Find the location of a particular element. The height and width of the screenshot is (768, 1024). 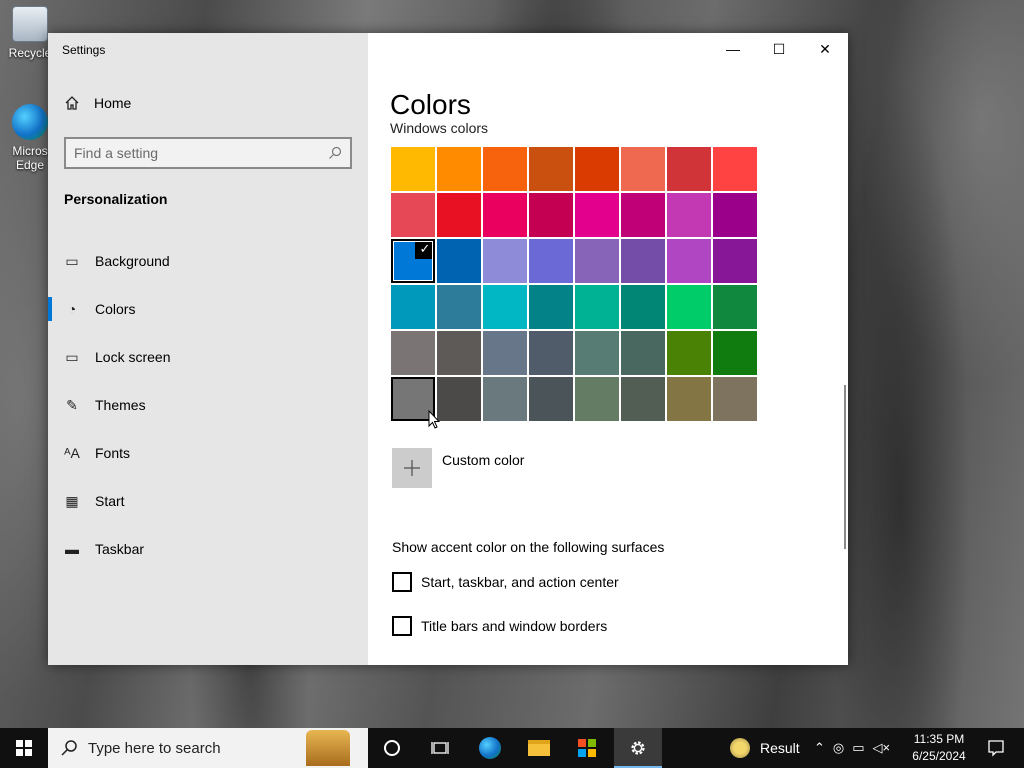

edge-icon is located at coordinates (30, 122).